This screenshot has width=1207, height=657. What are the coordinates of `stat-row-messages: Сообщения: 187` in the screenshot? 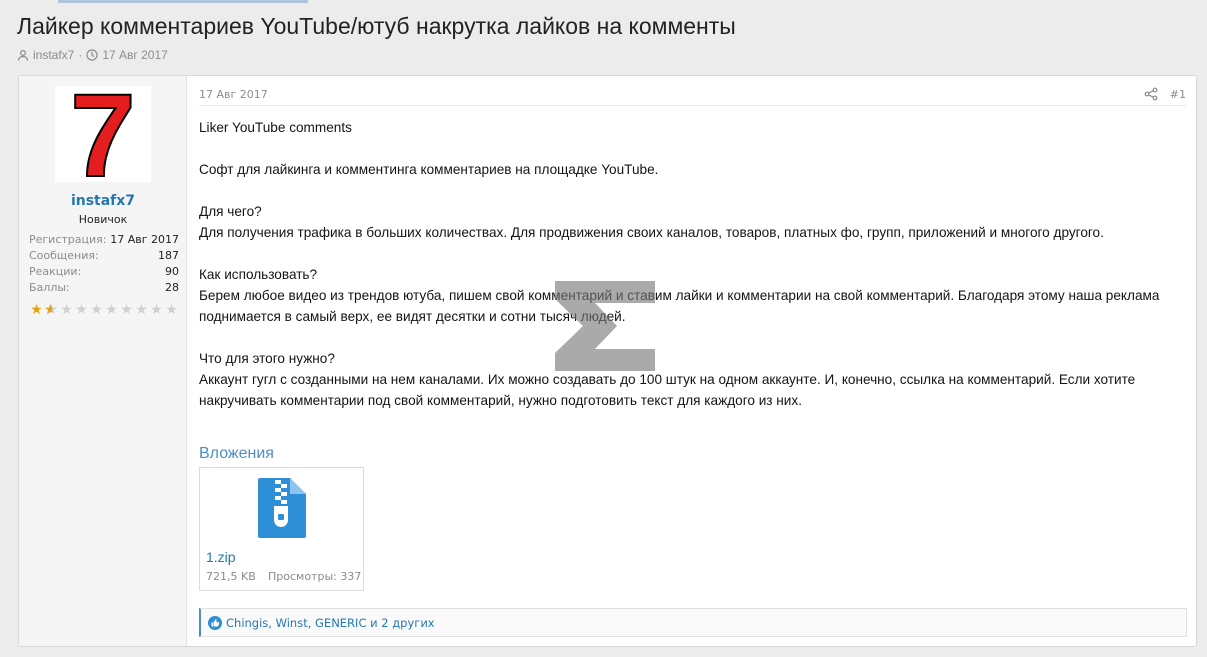 It's located at (104, 256).